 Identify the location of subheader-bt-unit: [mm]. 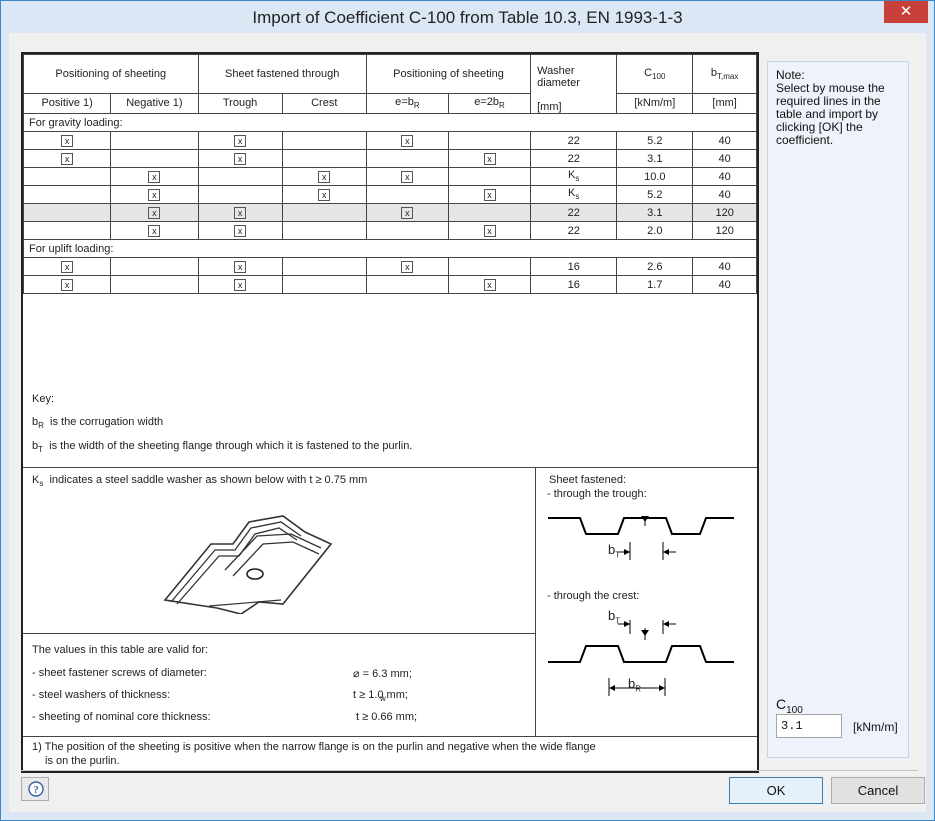
(724, 103).